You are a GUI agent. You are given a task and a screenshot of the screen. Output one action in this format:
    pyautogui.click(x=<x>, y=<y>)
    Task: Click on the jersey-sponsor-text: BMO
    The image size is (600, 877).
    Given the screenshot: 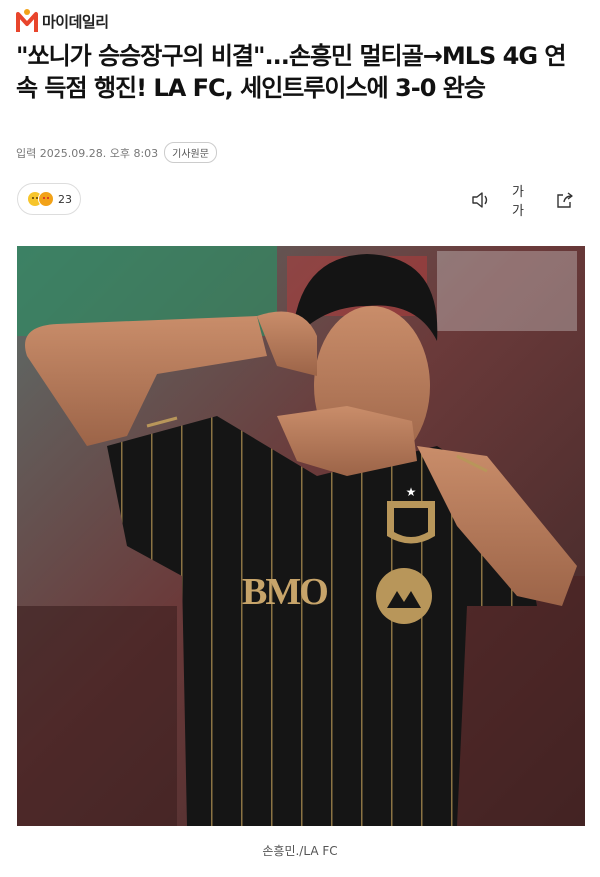 What is the action you would take?
    pyautogui.click(x=284, y=592)
    